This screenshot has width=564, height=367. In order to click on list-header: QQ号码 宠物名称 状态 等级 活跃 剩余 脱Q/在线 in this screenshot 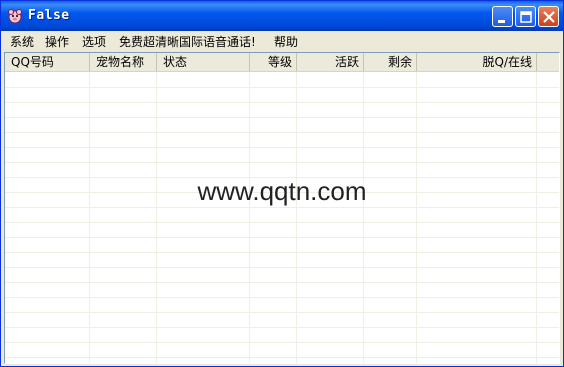, I will do `click(282, 62)`.